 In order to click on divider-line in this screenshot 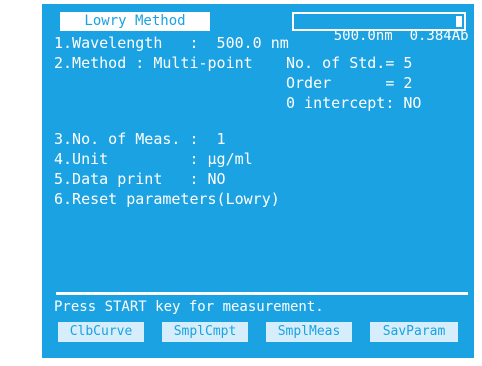, I will do `click(262, 293)`.